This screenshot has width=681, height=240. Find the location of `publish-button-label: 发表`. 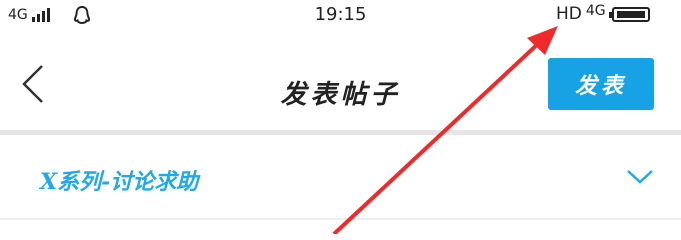

publish-button-label: 发表 is located at coordinates (600, 86).